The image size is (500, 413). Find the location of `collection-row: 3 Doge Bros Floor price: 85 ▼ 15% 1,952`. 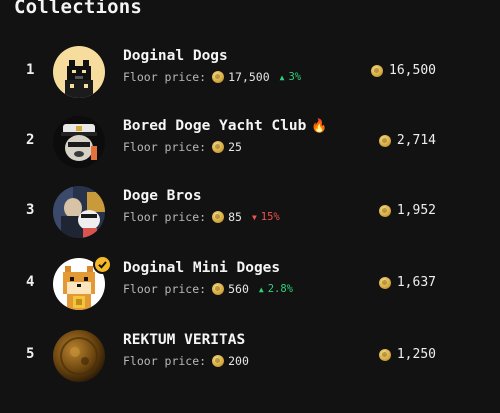

collection-row: 3 Doge Bros Floor price: 85 ▼ 15% 1,952 is located at coordinates (250, 212).